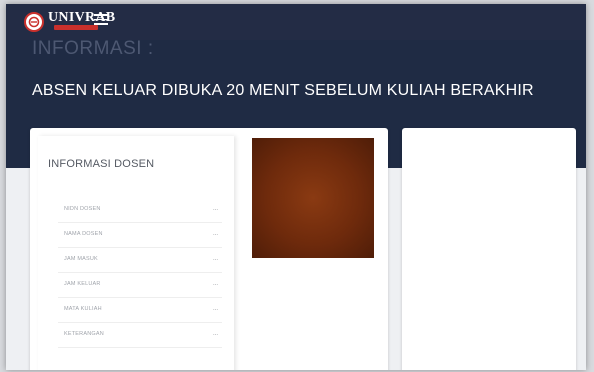 Image resolution: width=594 pixels, height=372 pixels. I want to click on row-label: MATA KULIAH, so click(83, 309).